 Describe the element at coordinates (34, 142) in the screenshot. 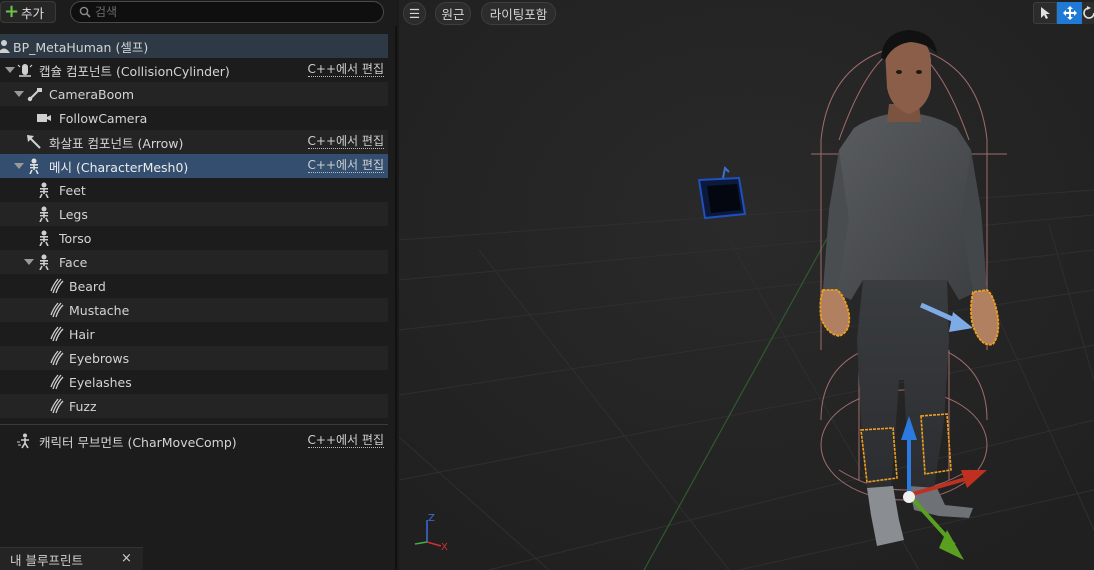

I see `arrow-component-icon` at that location.